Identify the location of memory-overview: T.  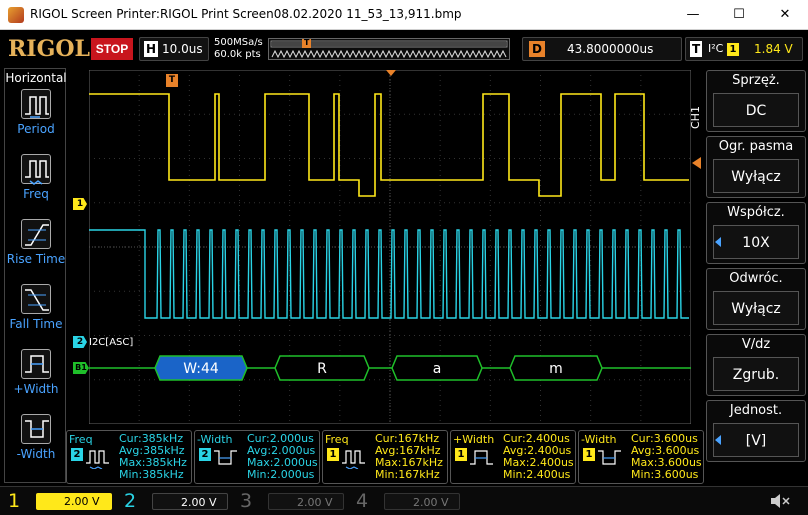
(389, 49).